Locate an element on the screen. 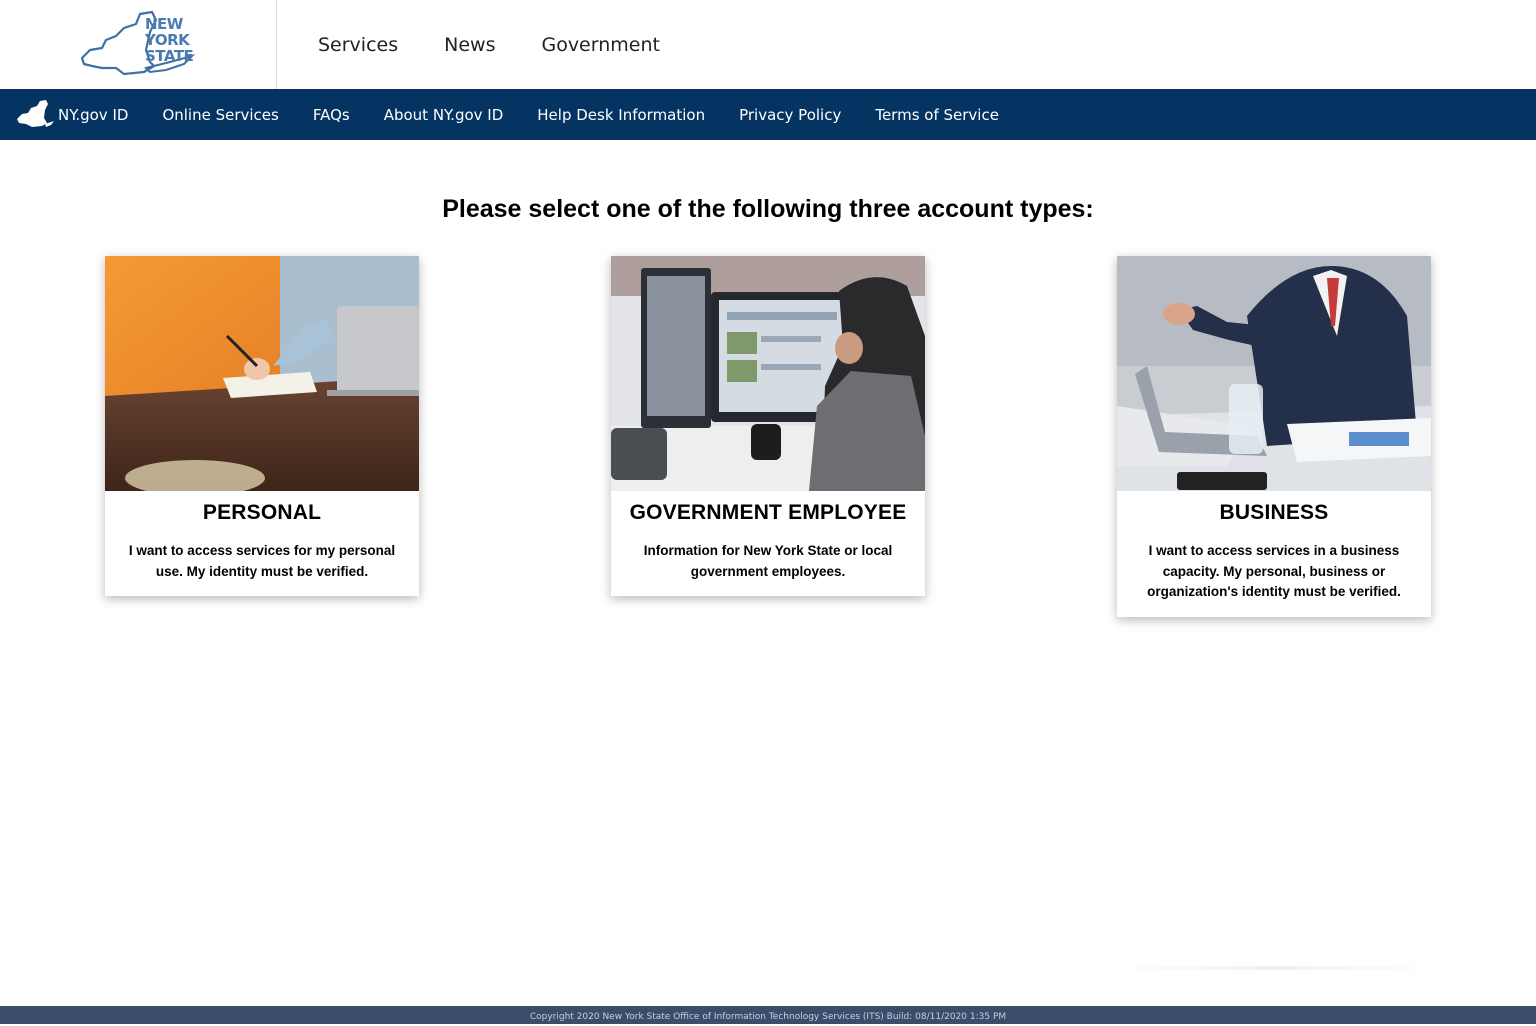 The image size is (1536, 1026). top-nav-services: Services is located at coordinates (358, 45).